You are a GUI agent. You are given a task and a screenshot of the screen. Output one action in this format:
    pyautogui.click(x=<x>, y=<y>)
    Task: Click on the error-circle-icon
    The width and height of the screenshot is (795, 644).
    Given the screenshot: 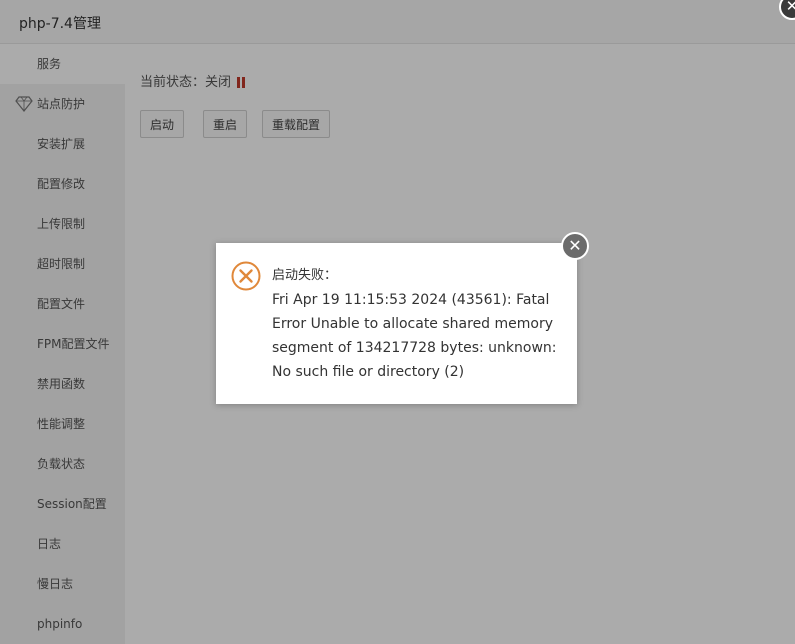 What is the action you would take?
    pyautogui.click(x=246, y=276)
    